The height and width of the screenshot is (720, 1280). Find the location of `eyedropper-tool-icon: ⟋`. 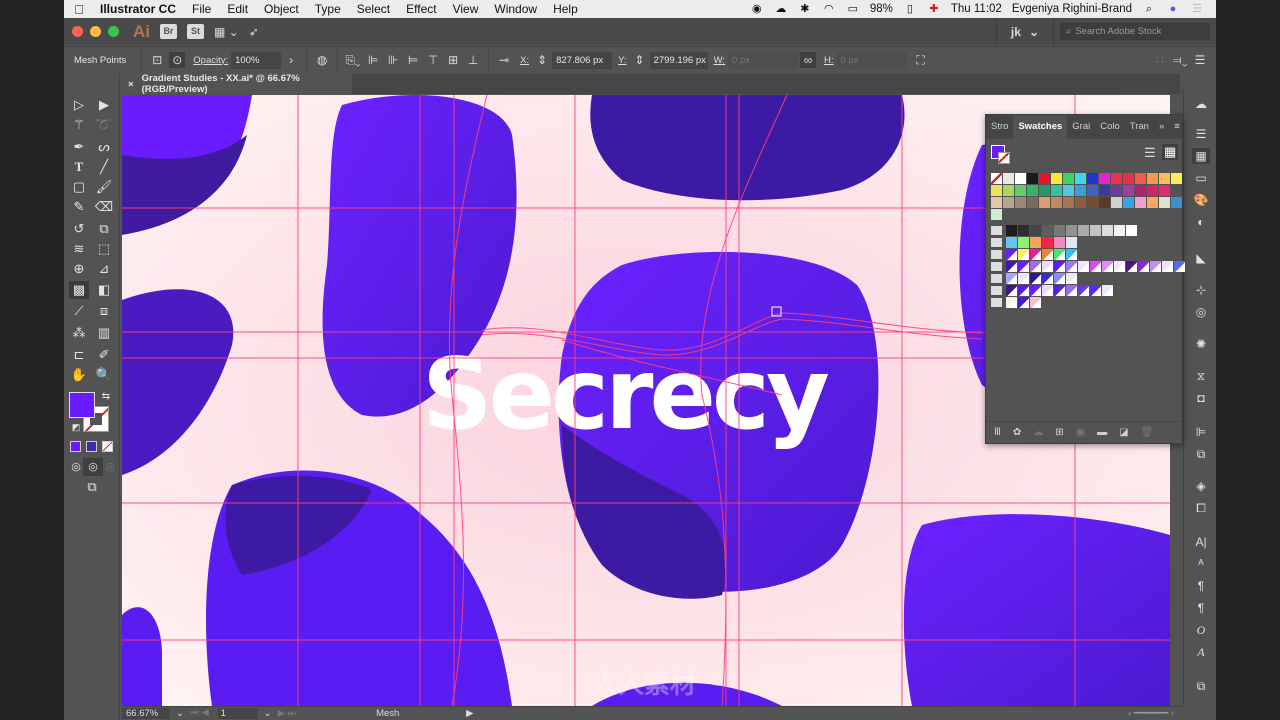

eyedropper-tool-icon: ⟋ is located at coordinates (79, 311).